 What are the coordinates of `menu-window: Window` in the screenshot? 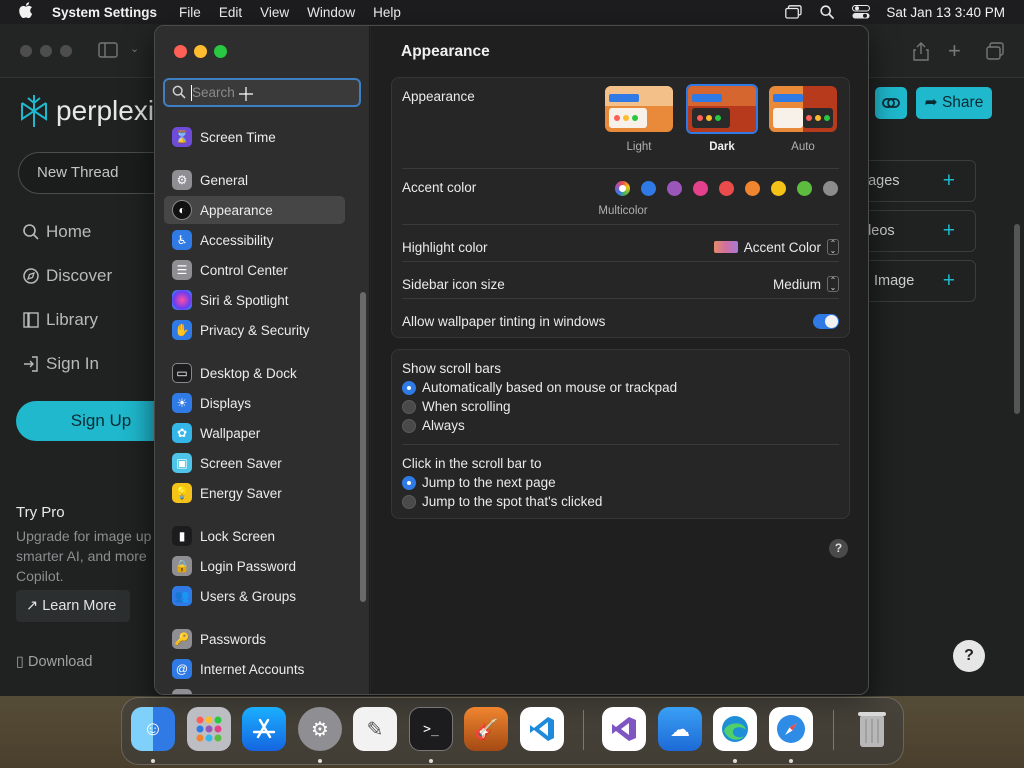 It's located at (331, 12).